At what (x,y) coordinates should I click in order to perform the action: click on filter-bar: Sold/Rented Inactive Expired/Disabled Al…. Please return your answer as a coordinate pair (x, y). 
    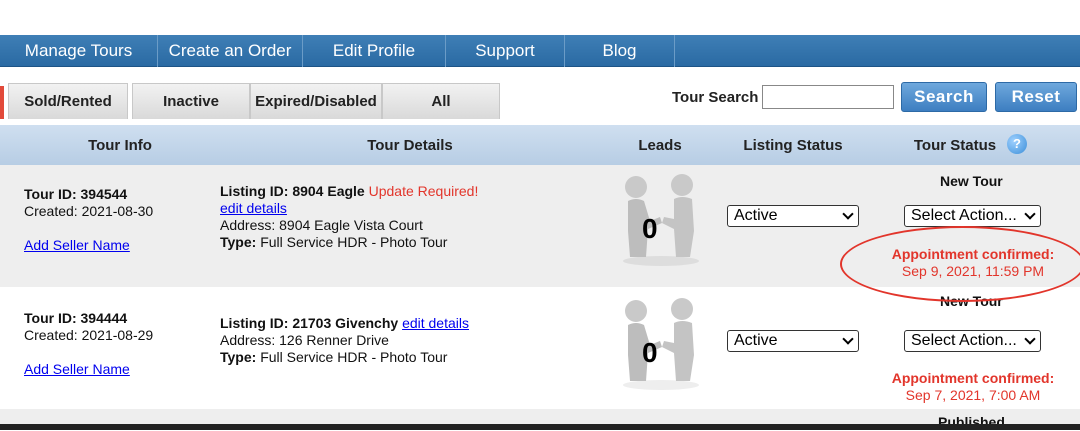
    Looking at the image, I should click on (540, 96).